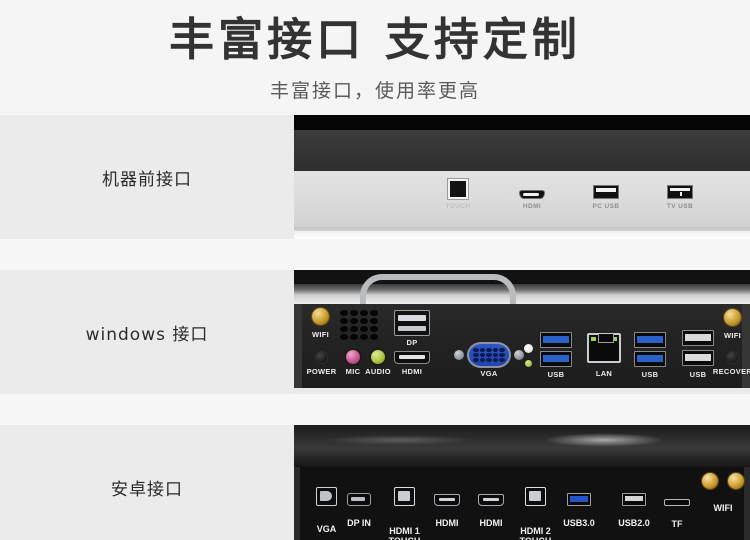  I want to click on vga-screw-left-icon, so click(459, 355).